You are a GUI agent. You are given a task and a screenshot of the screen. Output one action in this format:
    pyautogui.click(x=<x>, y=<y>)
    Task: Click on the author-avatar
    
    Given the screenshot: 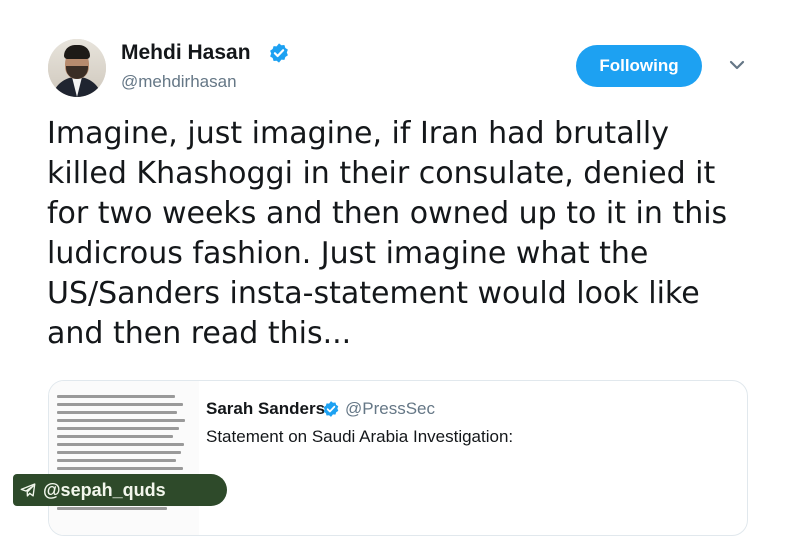 What is the action you would take?
    pyautogui.click(x=77, y=68)
    